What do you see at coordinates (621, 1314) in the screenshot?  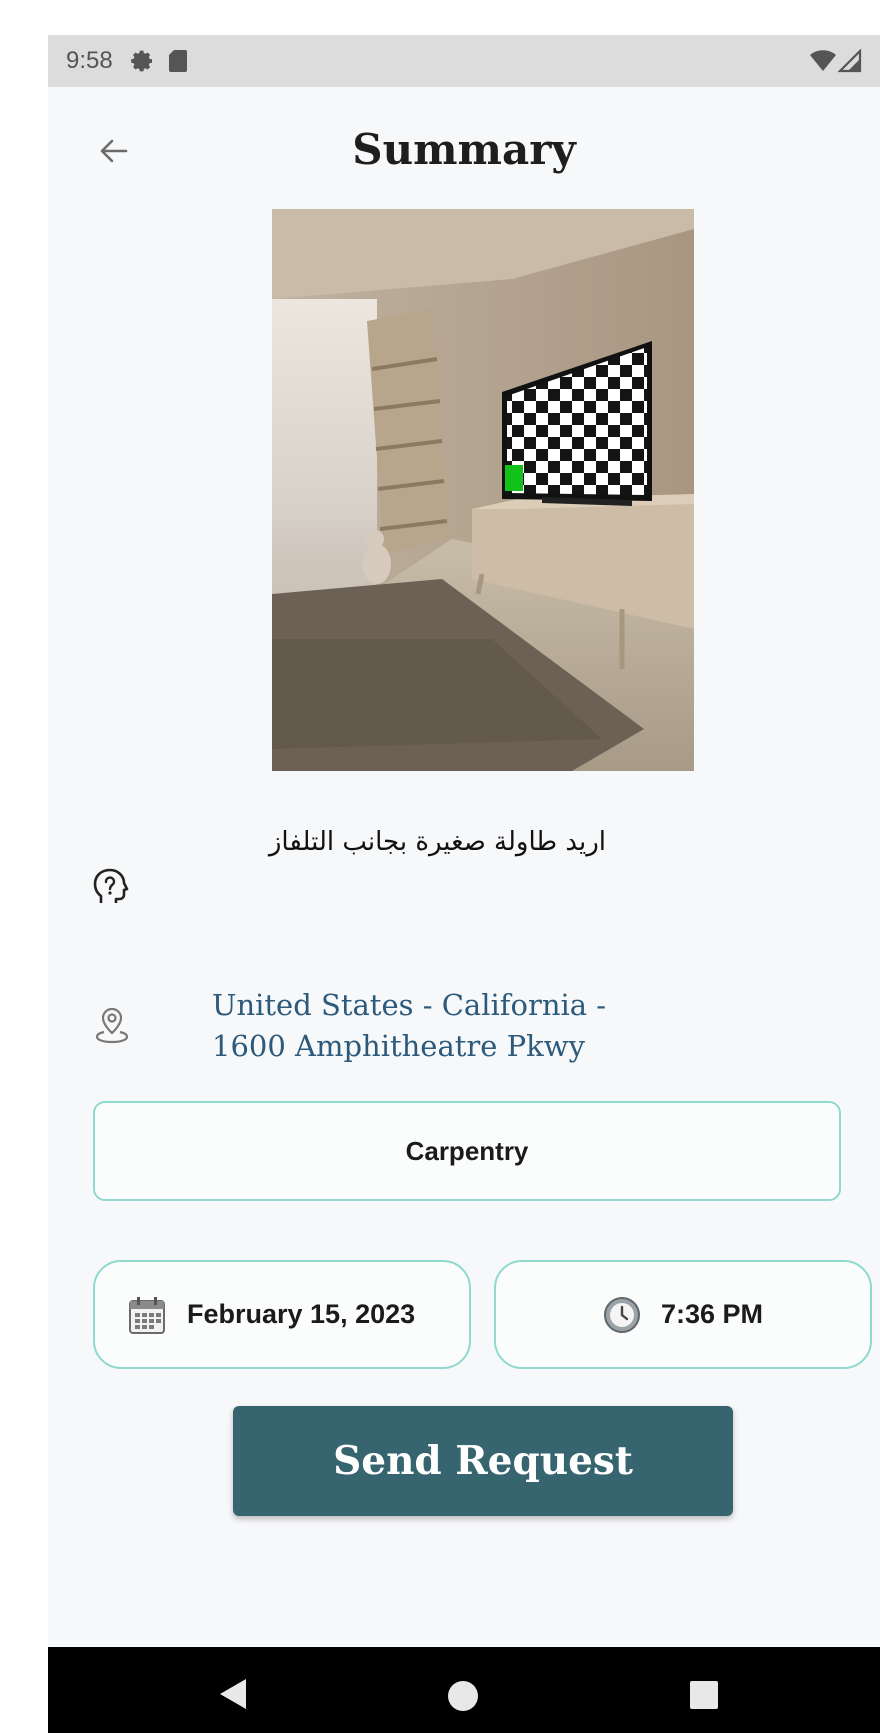 I see `clock-icon` at bounding box center [621, 1314].